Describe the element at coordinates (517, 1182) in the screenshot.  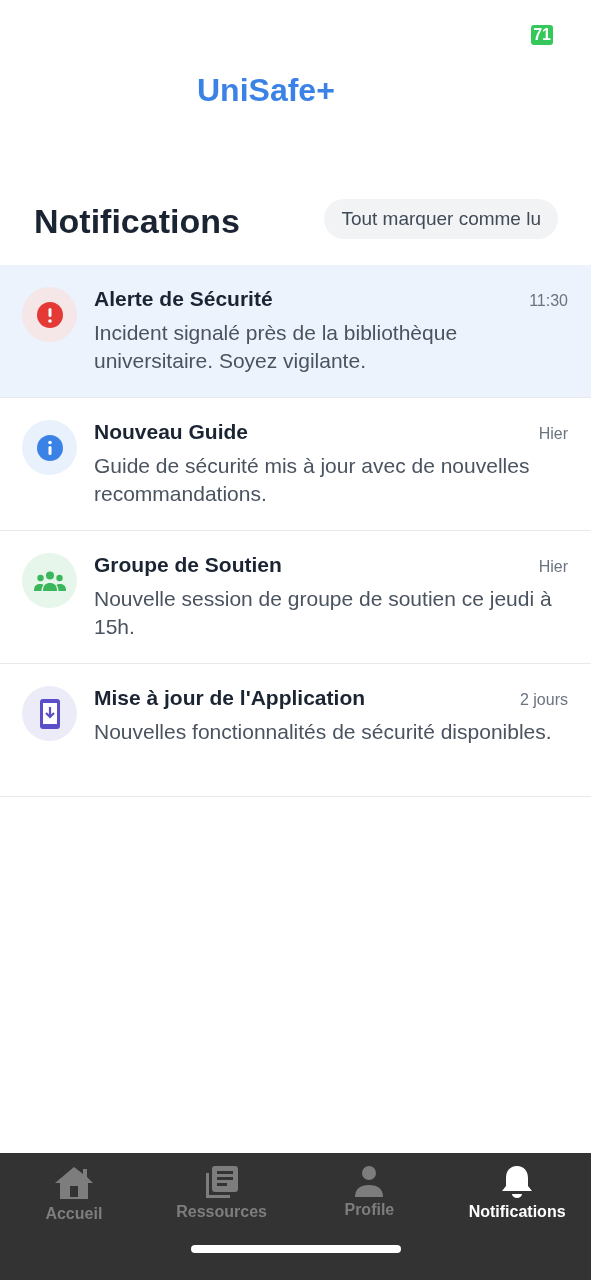
I see `bell-icon` at that location.